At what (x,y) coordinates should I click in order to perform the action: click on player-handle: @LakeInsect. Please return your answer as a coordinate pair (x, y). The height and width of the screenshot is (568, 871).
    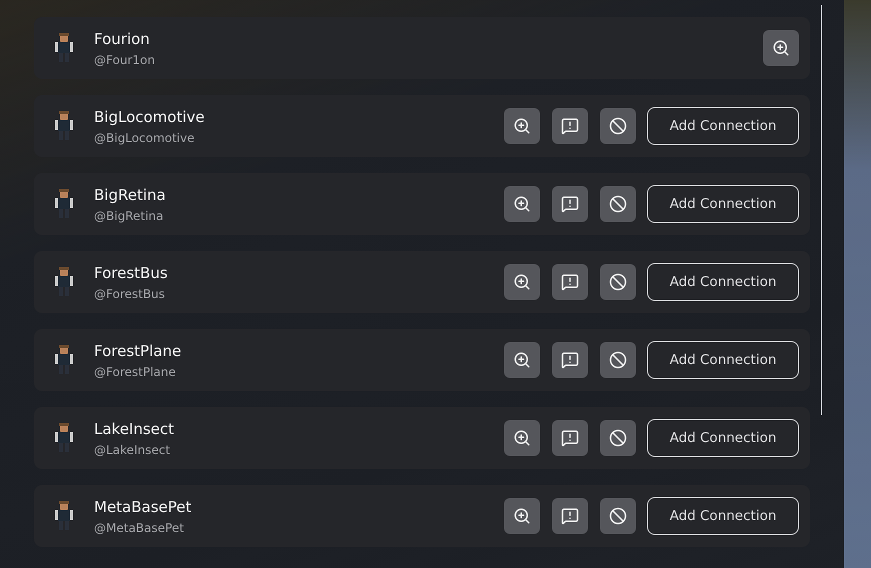
    Looking at the image, I should click on (133, 449).